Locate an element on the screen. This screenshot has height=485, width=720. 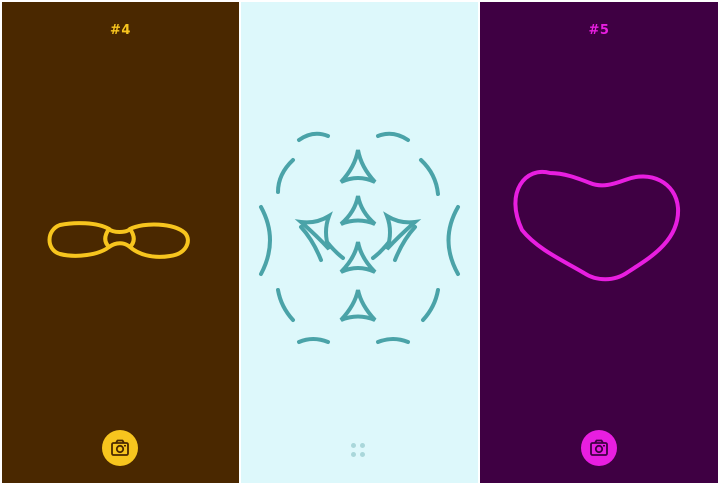
inner-right-curve is located at coordinates (132, 238).